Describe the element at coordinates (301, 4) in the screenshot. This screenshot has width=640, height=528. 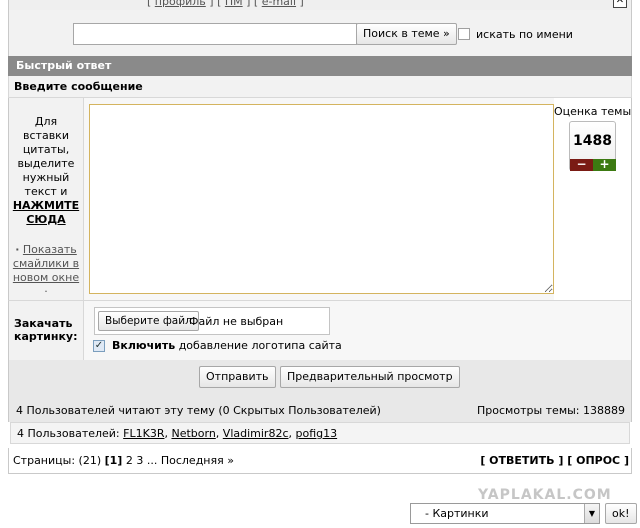
I see `bracket: ]` at that location.